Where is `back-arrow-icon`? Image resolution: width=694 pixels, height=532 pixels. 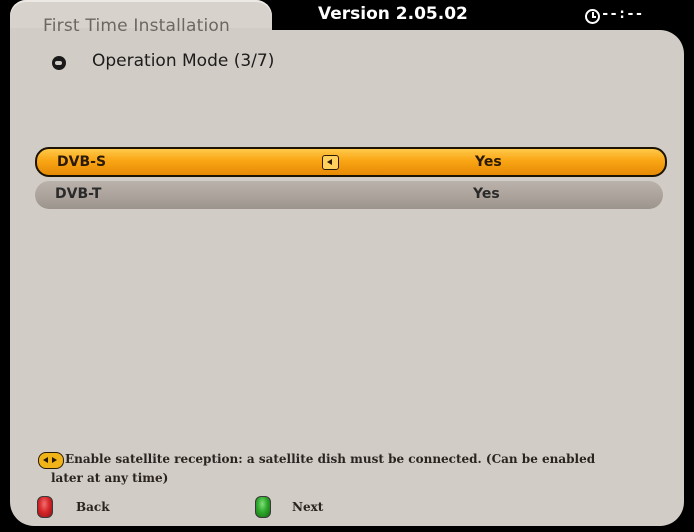
back-arrow-icon is located at coordinates (59, 63).